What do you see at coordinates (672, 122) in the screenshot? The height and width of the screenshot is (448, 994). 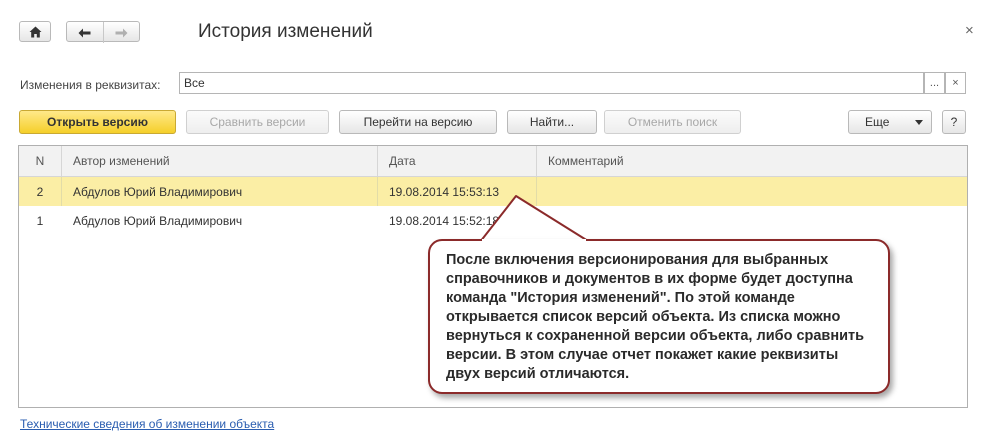 I see `cancel-search-button: Отменить поиск` at bounding box center [672, 122].